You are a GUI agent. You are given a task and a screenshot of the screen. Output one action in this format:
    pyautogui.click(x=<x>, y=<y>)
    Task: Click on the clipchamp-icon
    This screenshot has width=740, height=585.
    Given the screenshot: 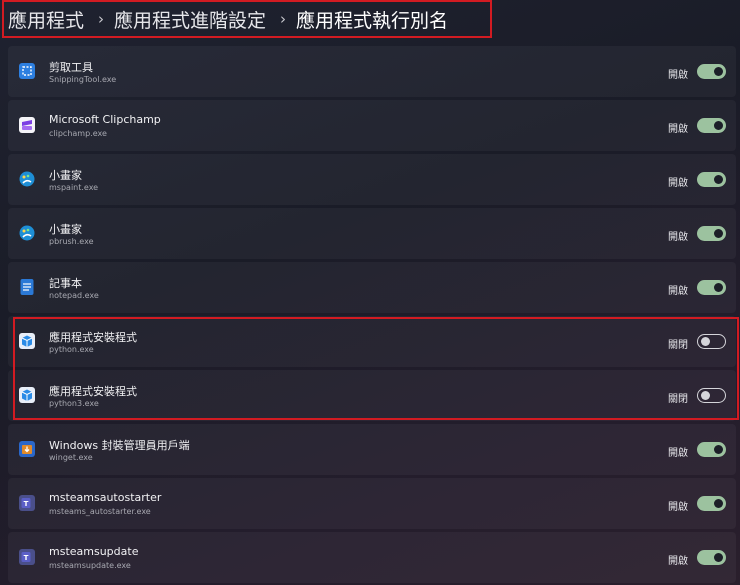 What is the action you would take?
    pyautogui.click(x=27, y=125)
    